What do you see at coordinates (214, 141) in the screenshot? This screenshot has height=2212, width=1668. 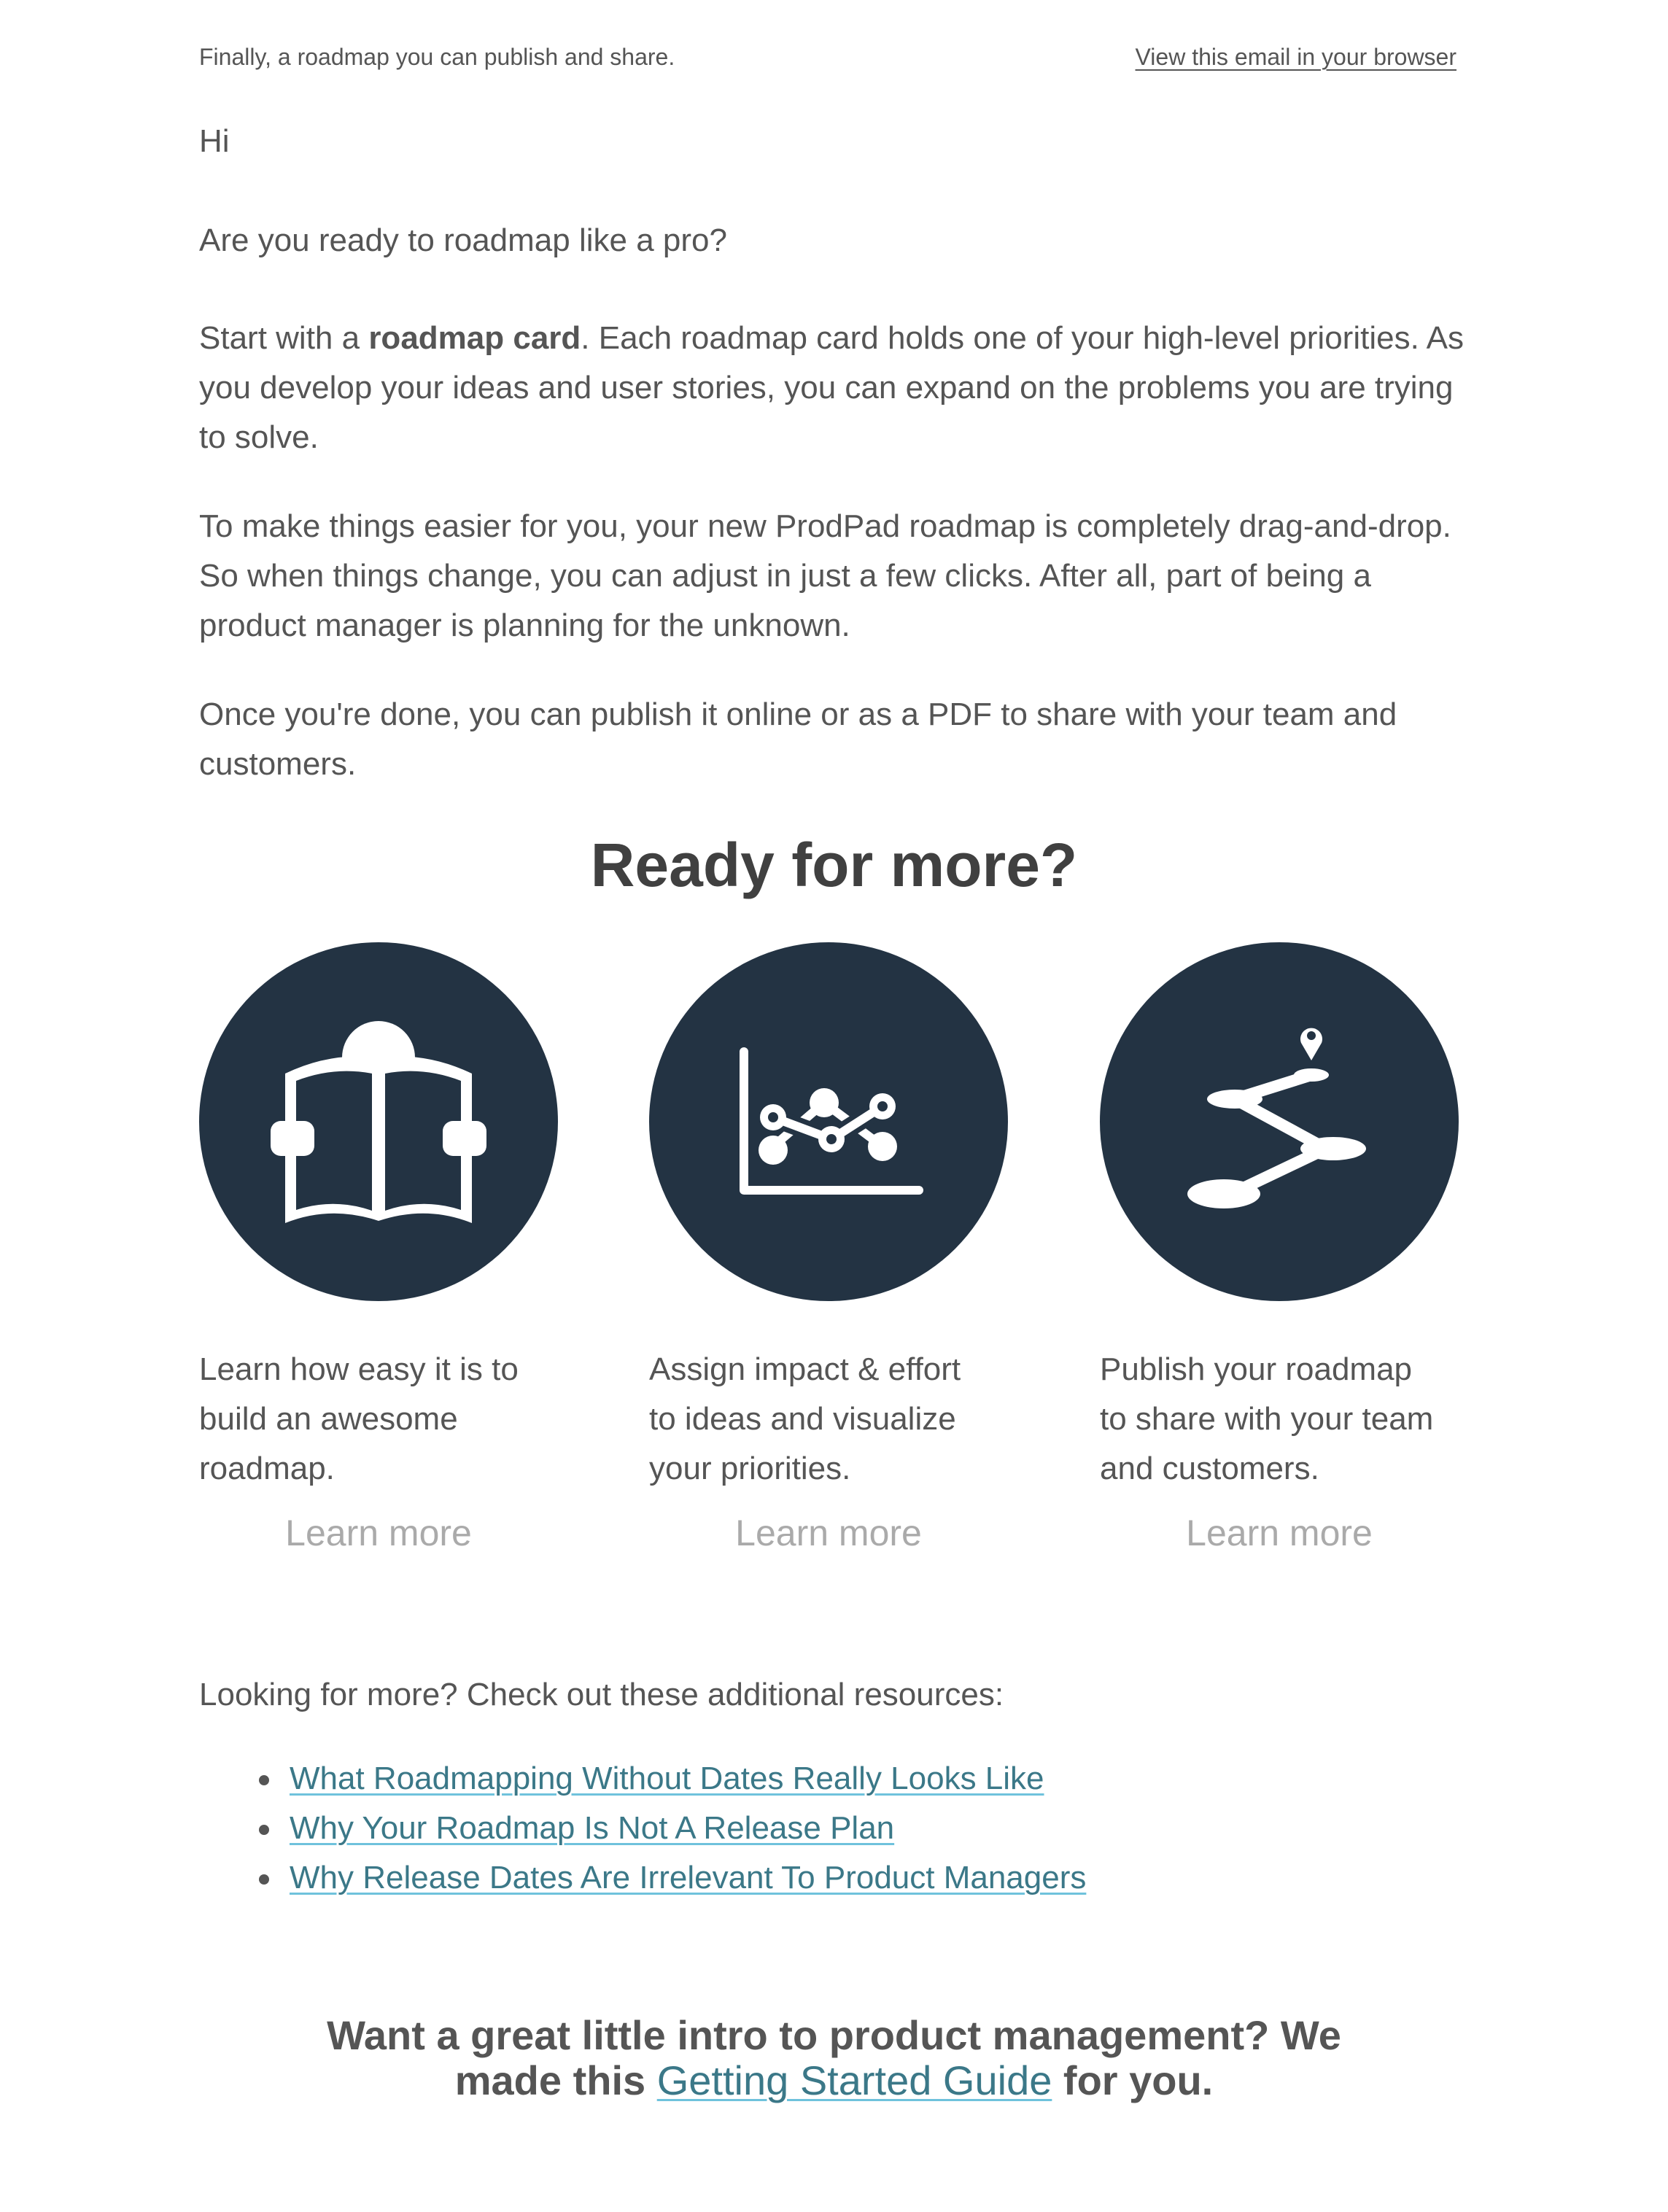 I see `greeting: Hi` at bounding box center [214, 141].